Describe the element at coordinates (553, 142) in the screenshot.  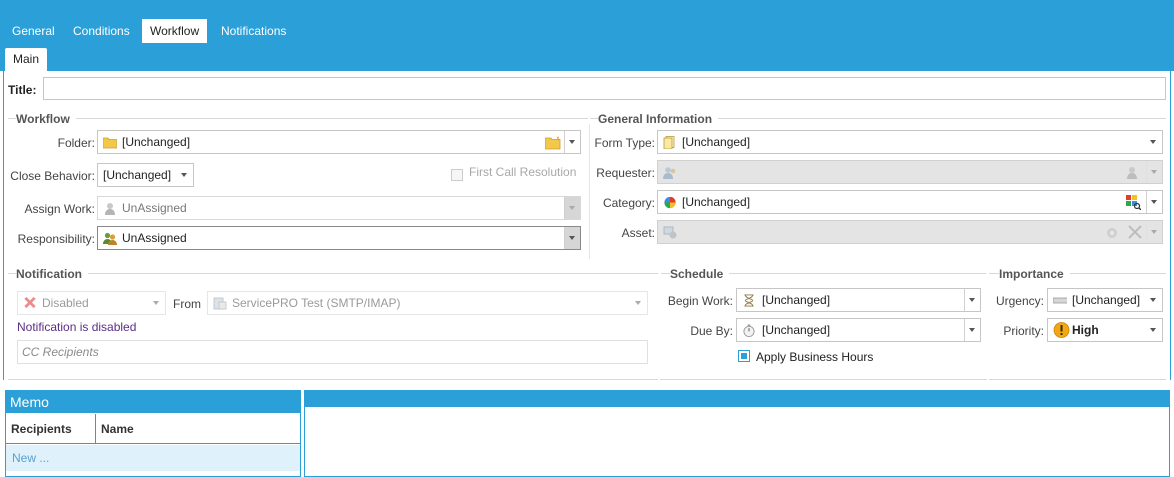
I see `browse-folder-icon` at that location.